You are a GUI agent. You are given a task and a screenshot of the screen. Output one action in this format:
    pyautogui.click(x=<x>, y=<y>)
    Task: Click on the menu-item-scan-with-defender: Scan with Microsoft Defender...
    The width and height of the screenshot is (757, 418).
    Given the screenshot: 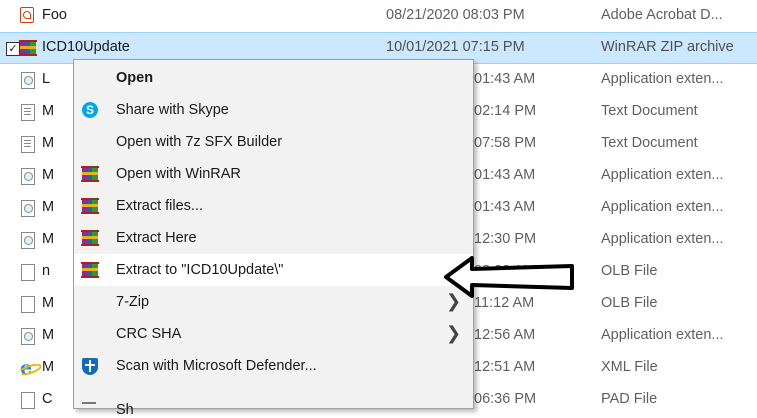 What is the action you would take?
    pyautogui.click(x=273, y=366)
    